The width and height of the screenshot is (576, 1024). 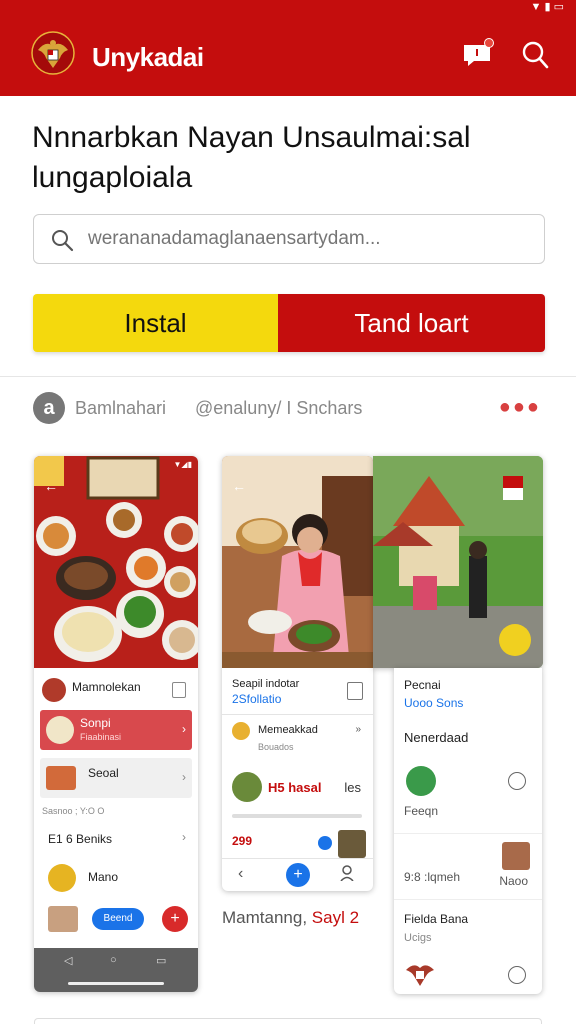 I want to click on nav-recent-icon: ▭, so click(x=161, y=960).